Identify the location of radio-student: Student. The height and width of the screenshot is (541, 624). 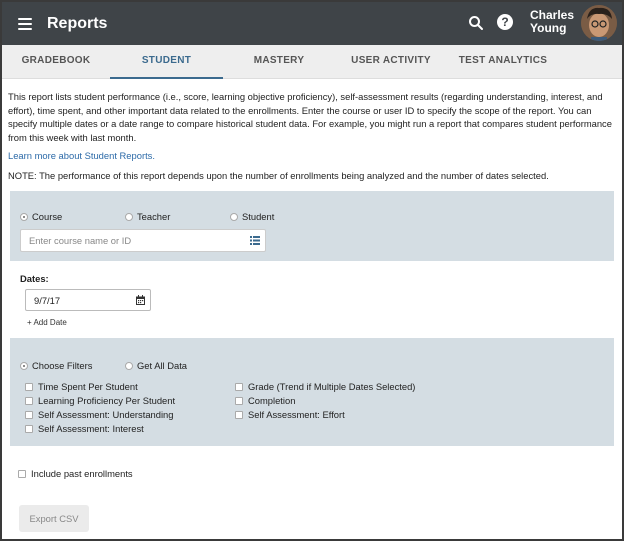
(252, 217).